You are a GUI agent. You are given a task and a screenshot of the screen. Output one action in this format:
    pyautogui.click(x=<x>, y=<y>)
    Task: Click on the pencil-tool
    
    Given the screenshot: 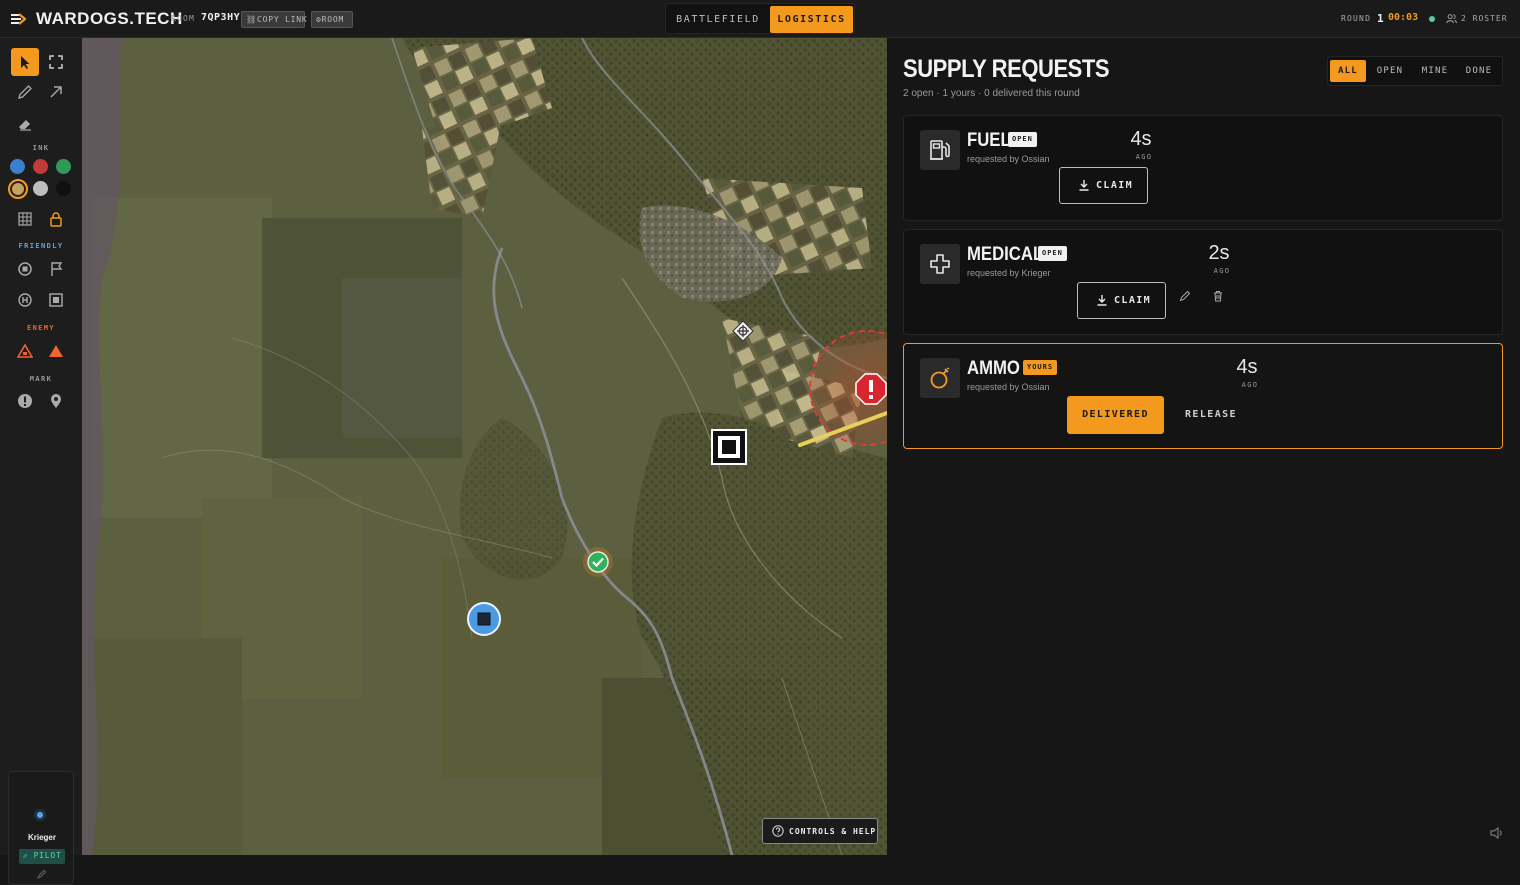 What is the action you would take?
    pyautogui.click(x=25, y=92)
    